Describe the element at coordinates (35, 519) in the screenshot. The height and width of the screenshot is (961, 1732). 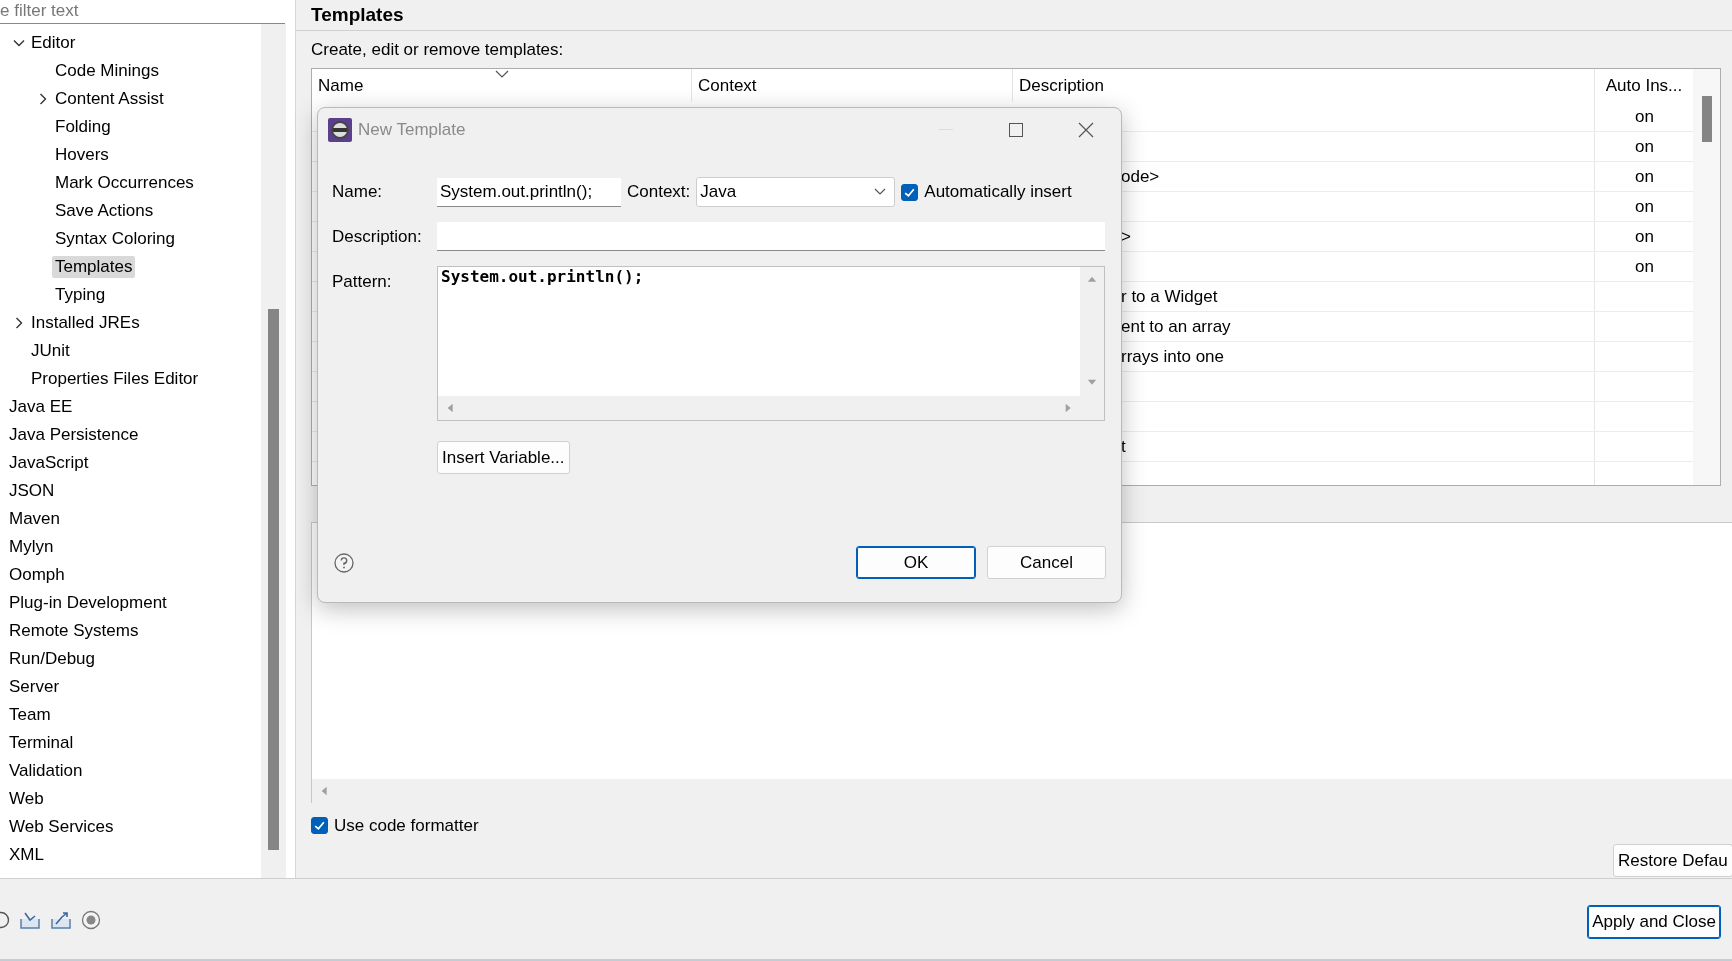
I see `tree-item: Maven` at that location.